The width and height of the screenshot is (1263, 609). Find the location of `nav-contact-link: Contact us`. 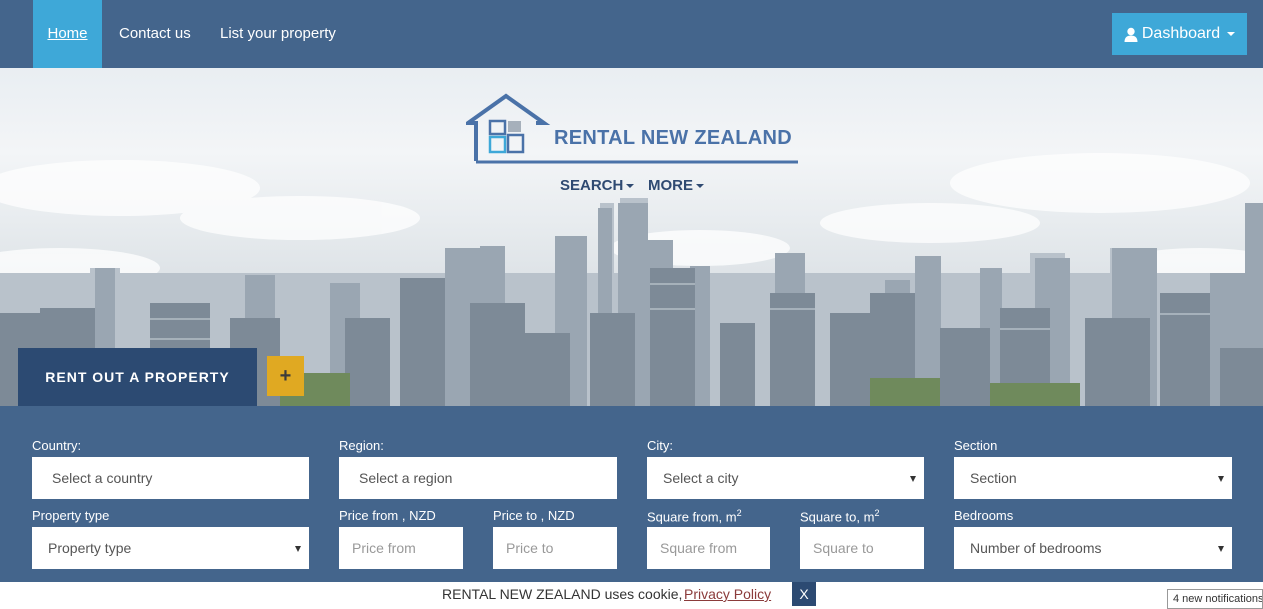

nav-contact-link: Contact us is located at coordinates (155, 34).